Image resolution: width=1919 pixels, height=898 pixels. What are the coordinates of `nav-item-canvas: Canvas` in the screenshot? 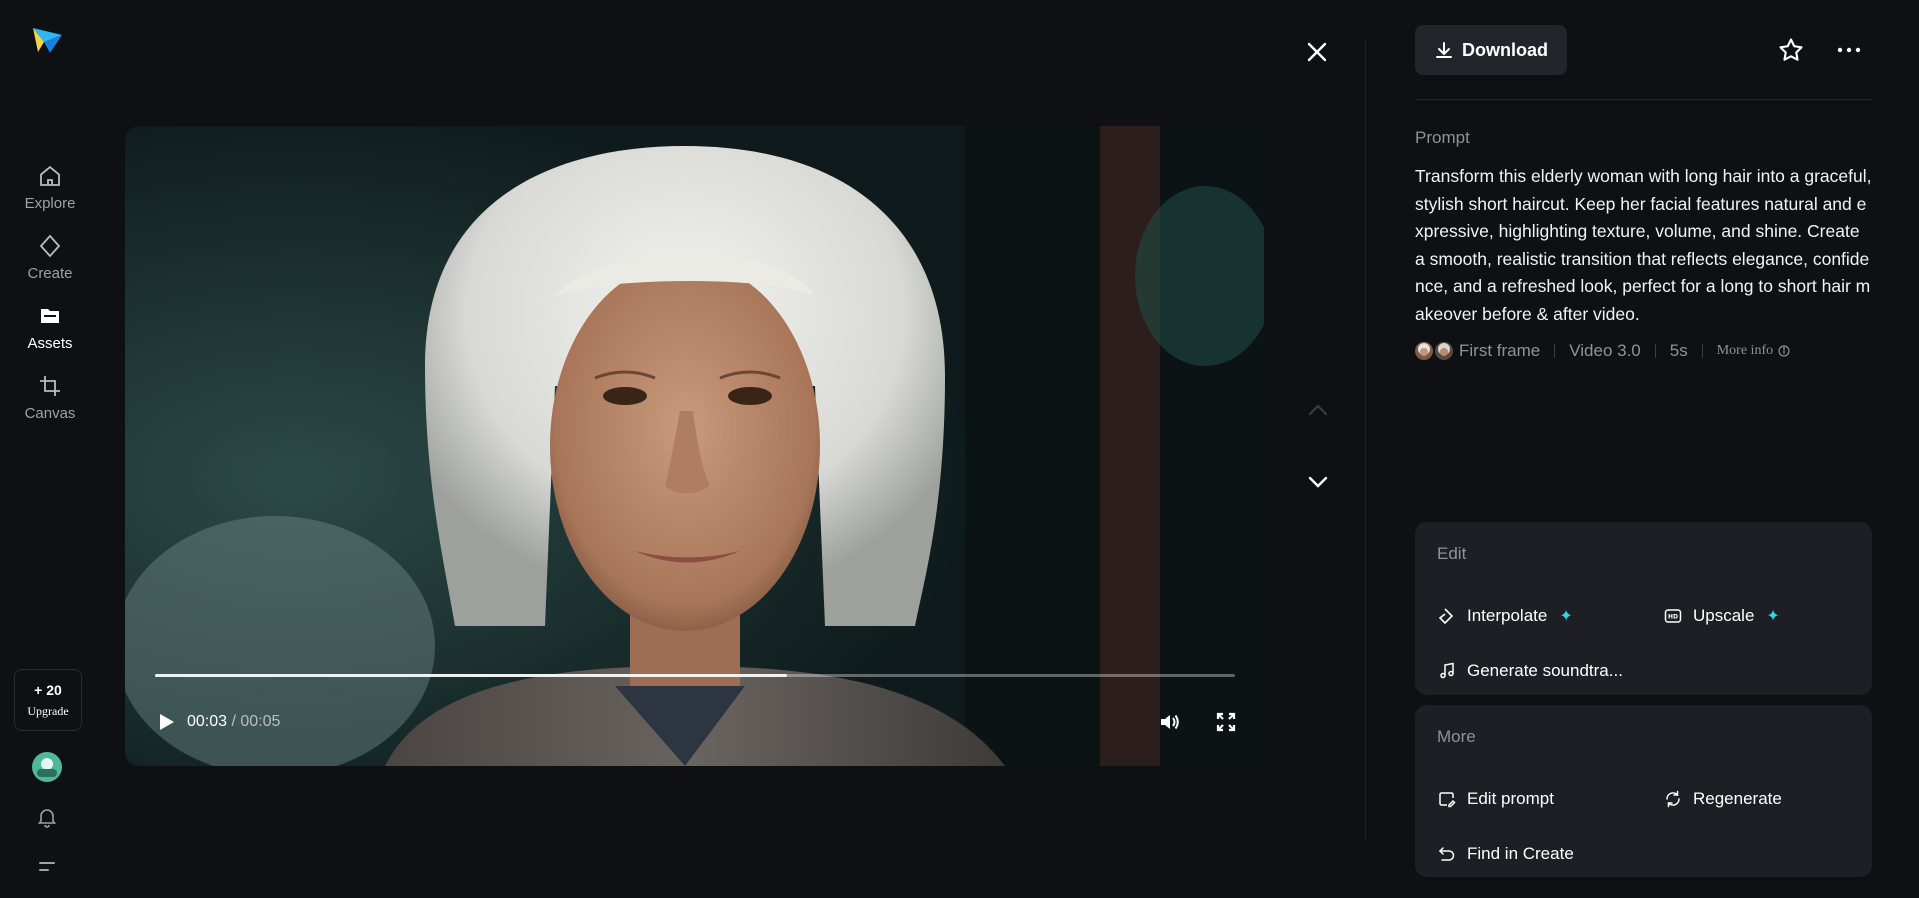 It's located at (50, 397).